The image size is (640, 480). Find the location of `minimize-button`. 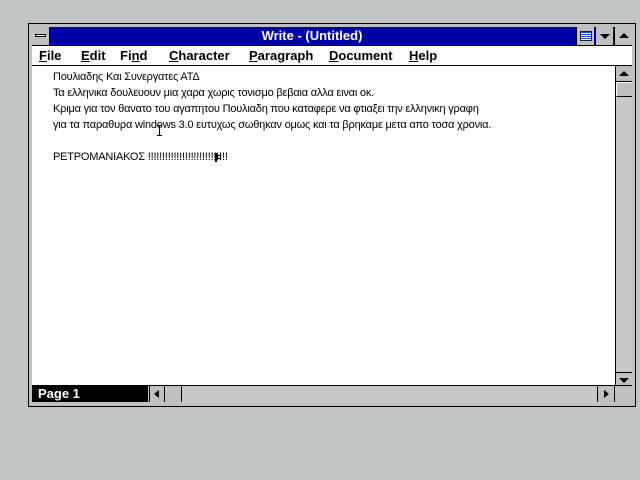

minimize-button is located at coordinates (604, 36).